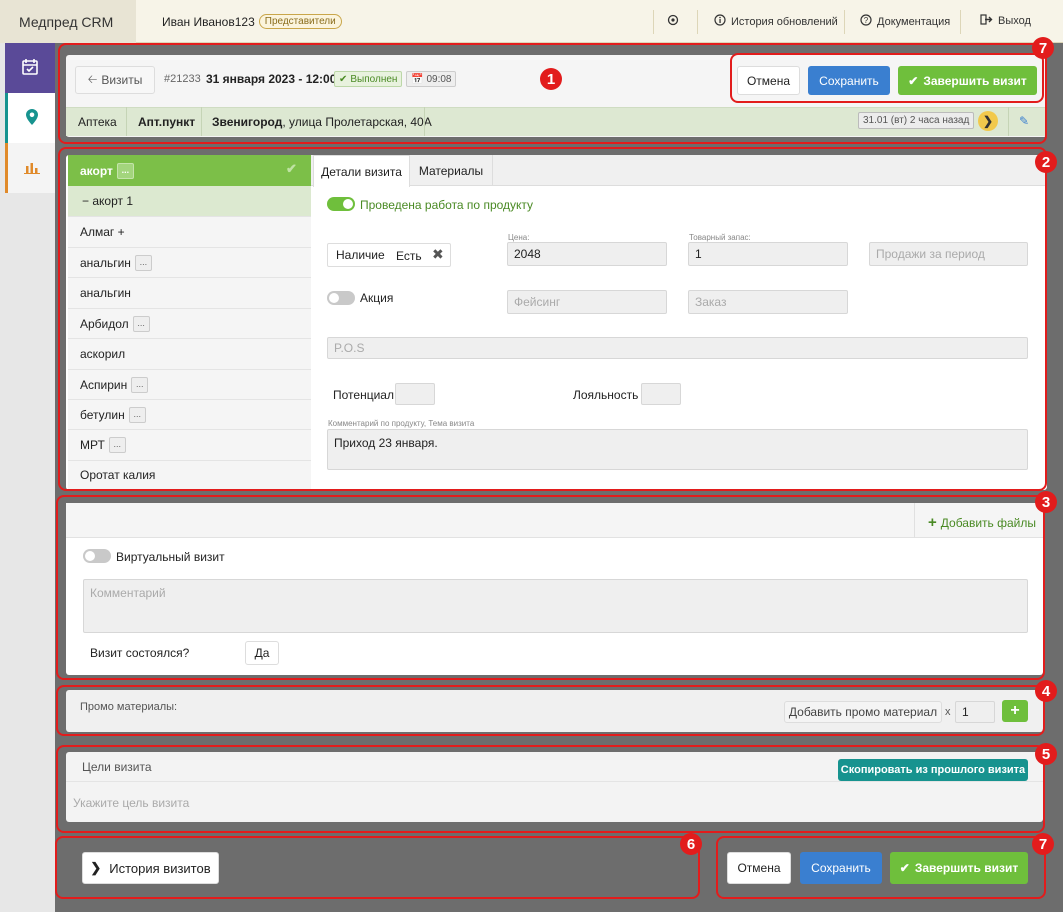  What do you see at coordinates (784, 21) in the screenshot?
I see `updates-history-label: История обновлений` at bounding box center [784, 21].